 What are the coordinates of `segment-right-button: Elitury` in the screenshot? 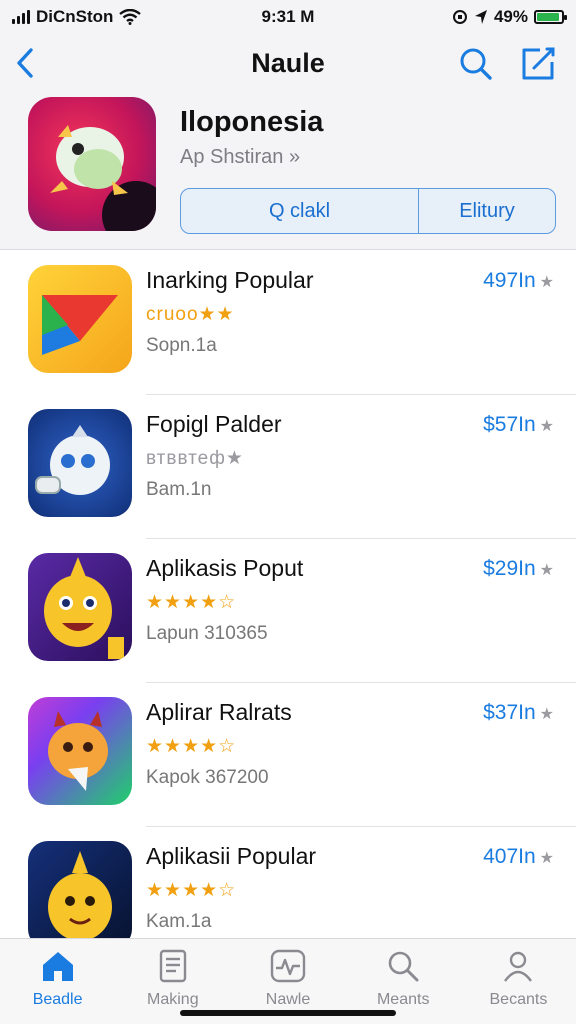 It's located at (487, 211).